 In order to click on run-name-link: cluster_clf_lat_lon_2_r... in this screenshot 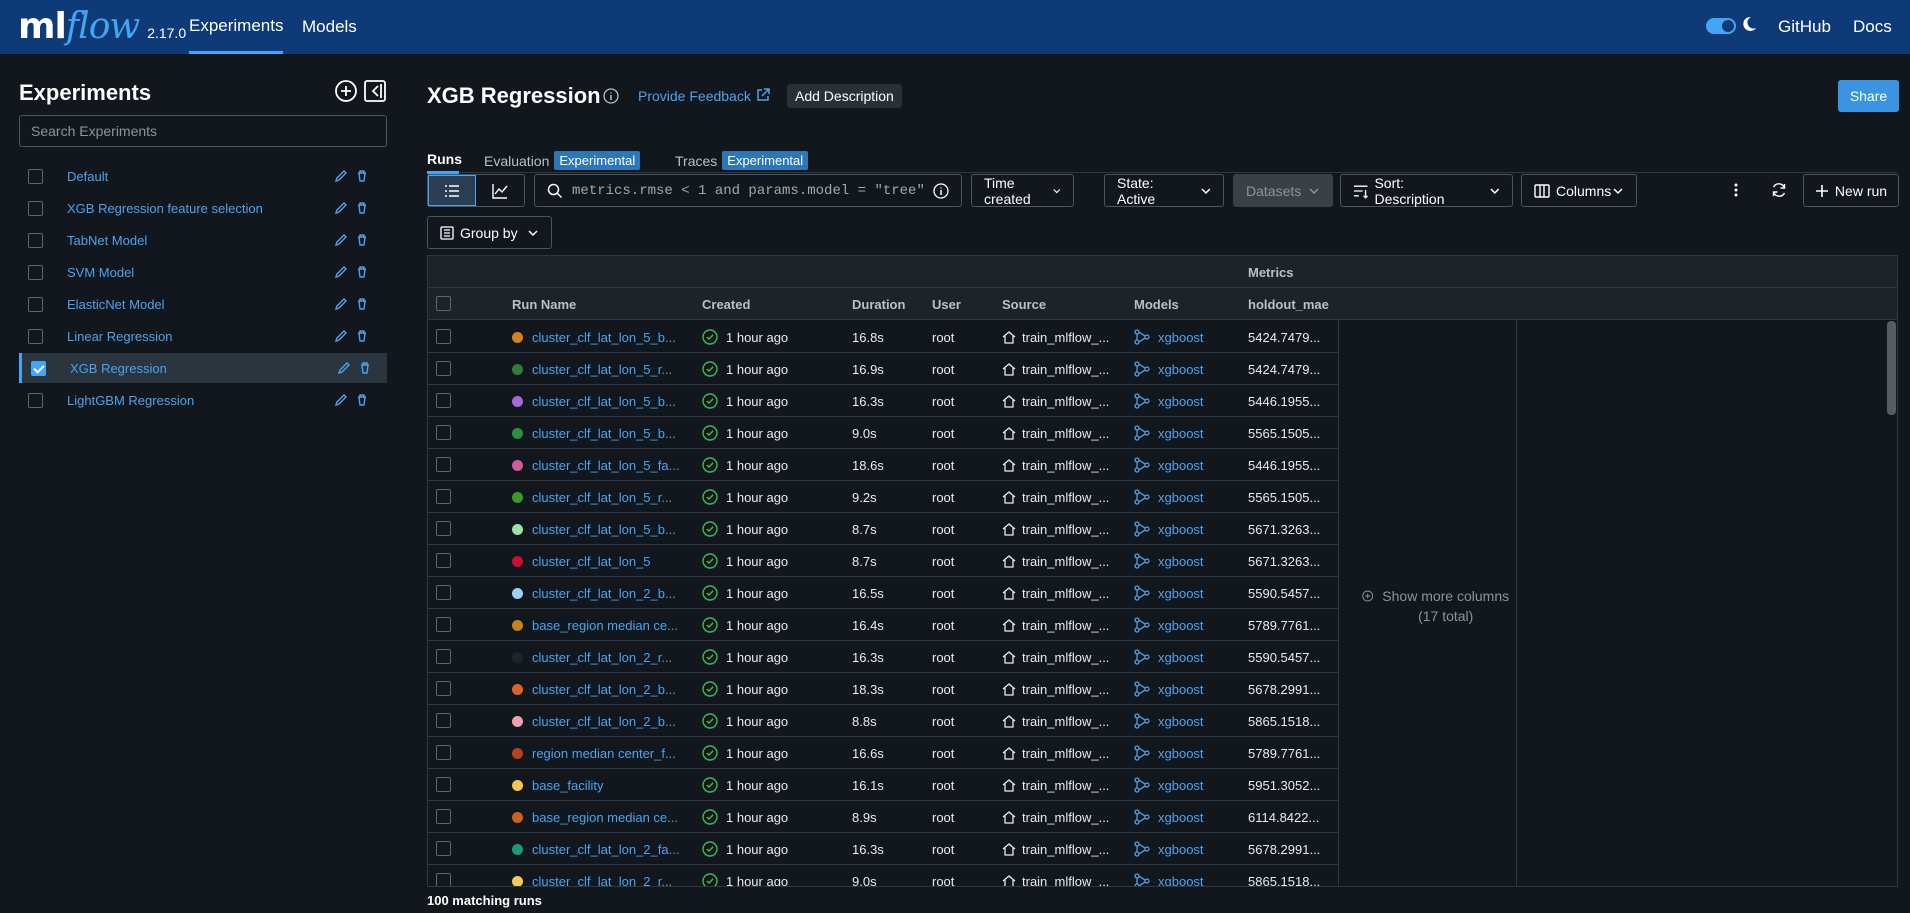, I will do `click(602, 657)`.